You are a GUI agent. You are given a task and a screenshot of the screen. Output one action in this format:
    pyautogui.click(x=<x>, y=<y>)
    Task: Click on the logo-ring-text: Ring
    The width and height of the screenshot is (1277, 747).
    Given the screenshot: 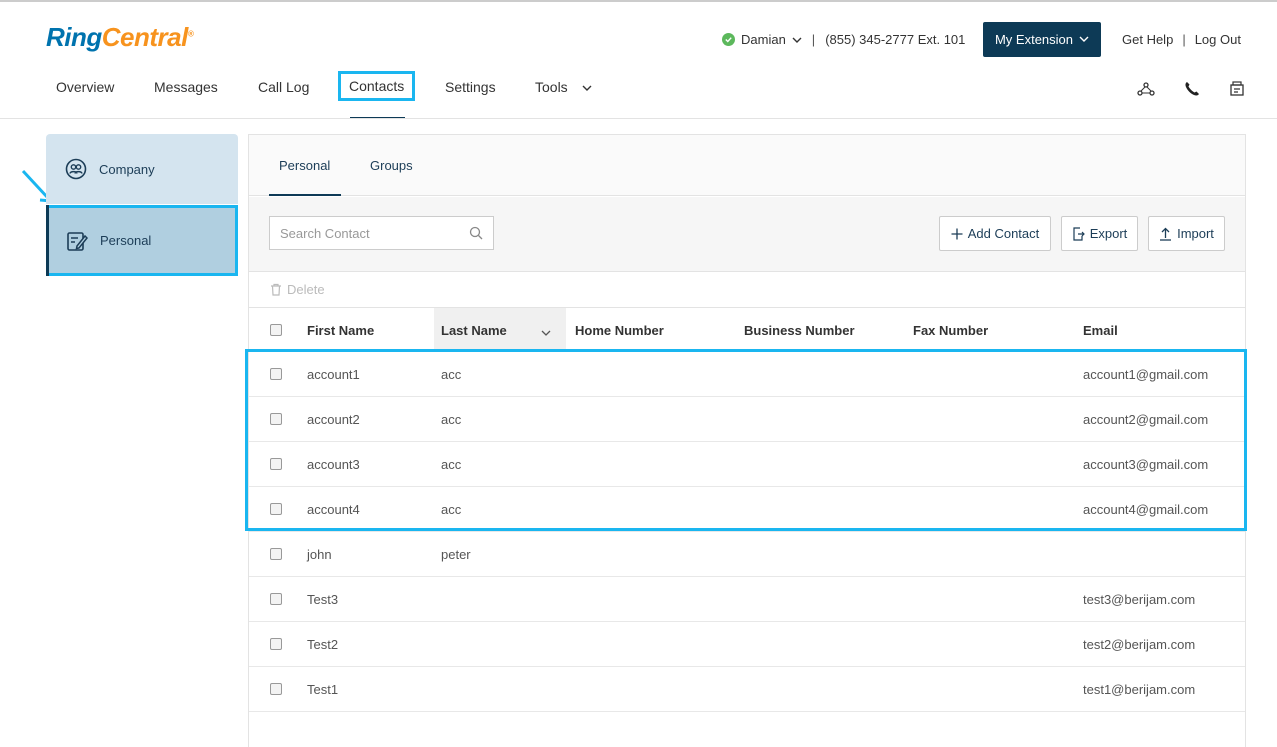 What is the action you would take?
    pyautogui.click(x=74, y=37)
    